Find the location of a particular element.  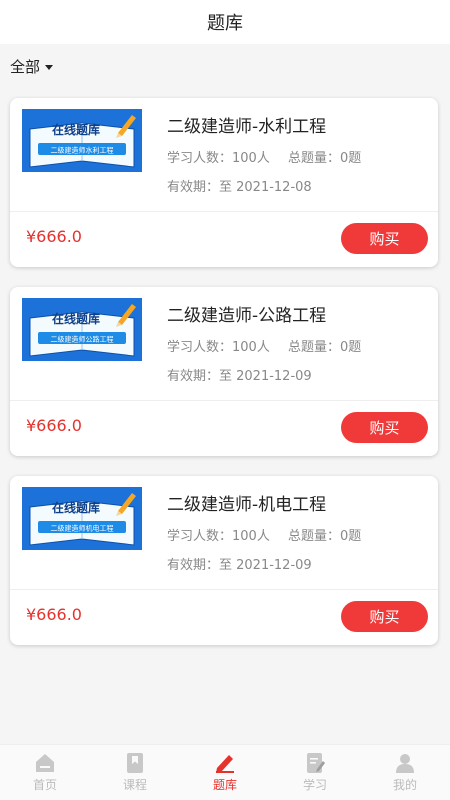

course-title: 二级建造师-公路工程 is located at coordinates (247, 316).